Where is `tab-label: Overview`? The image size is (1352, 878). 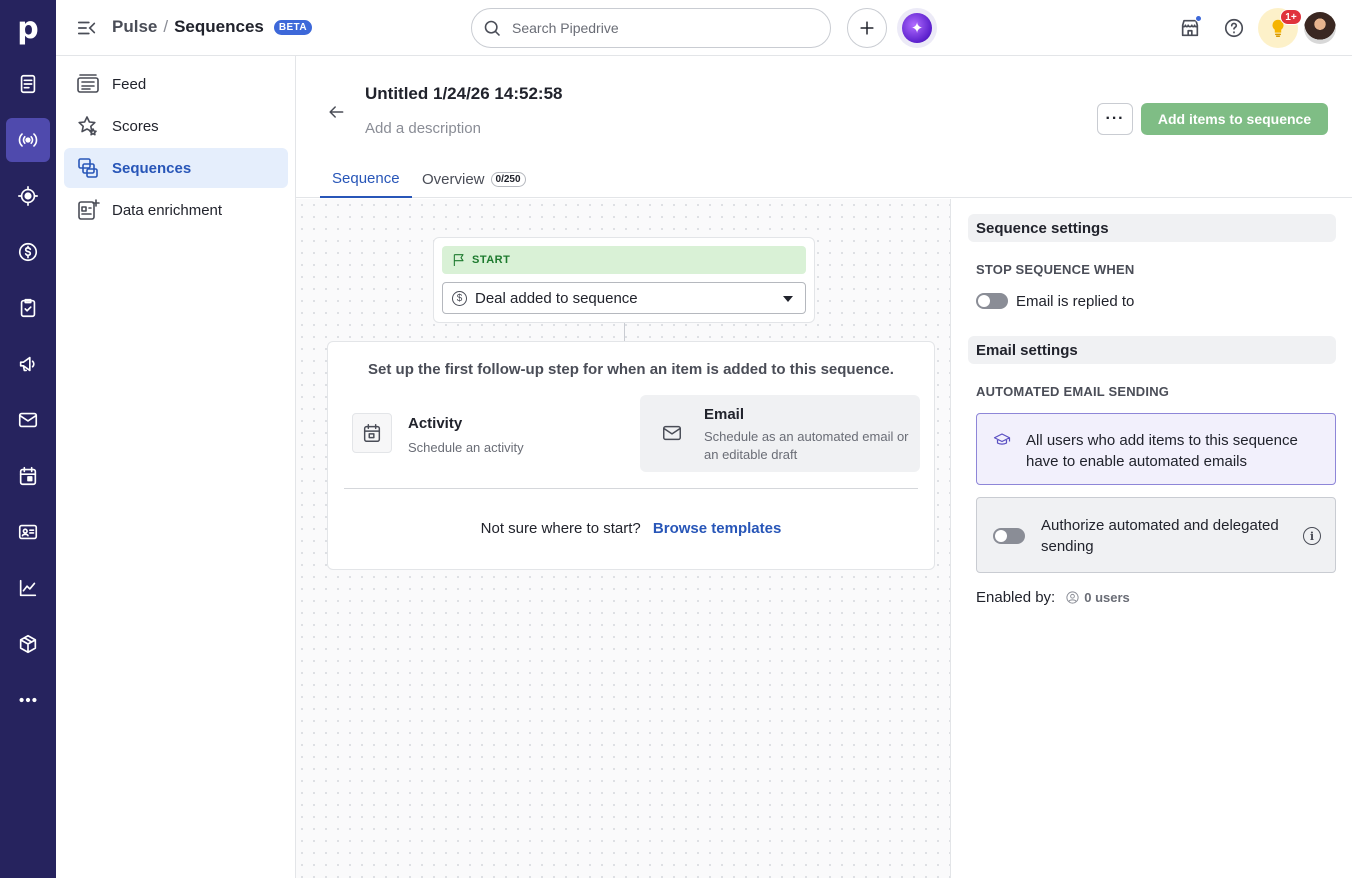 tab-label: Overview is located at coordinates (453, 179).